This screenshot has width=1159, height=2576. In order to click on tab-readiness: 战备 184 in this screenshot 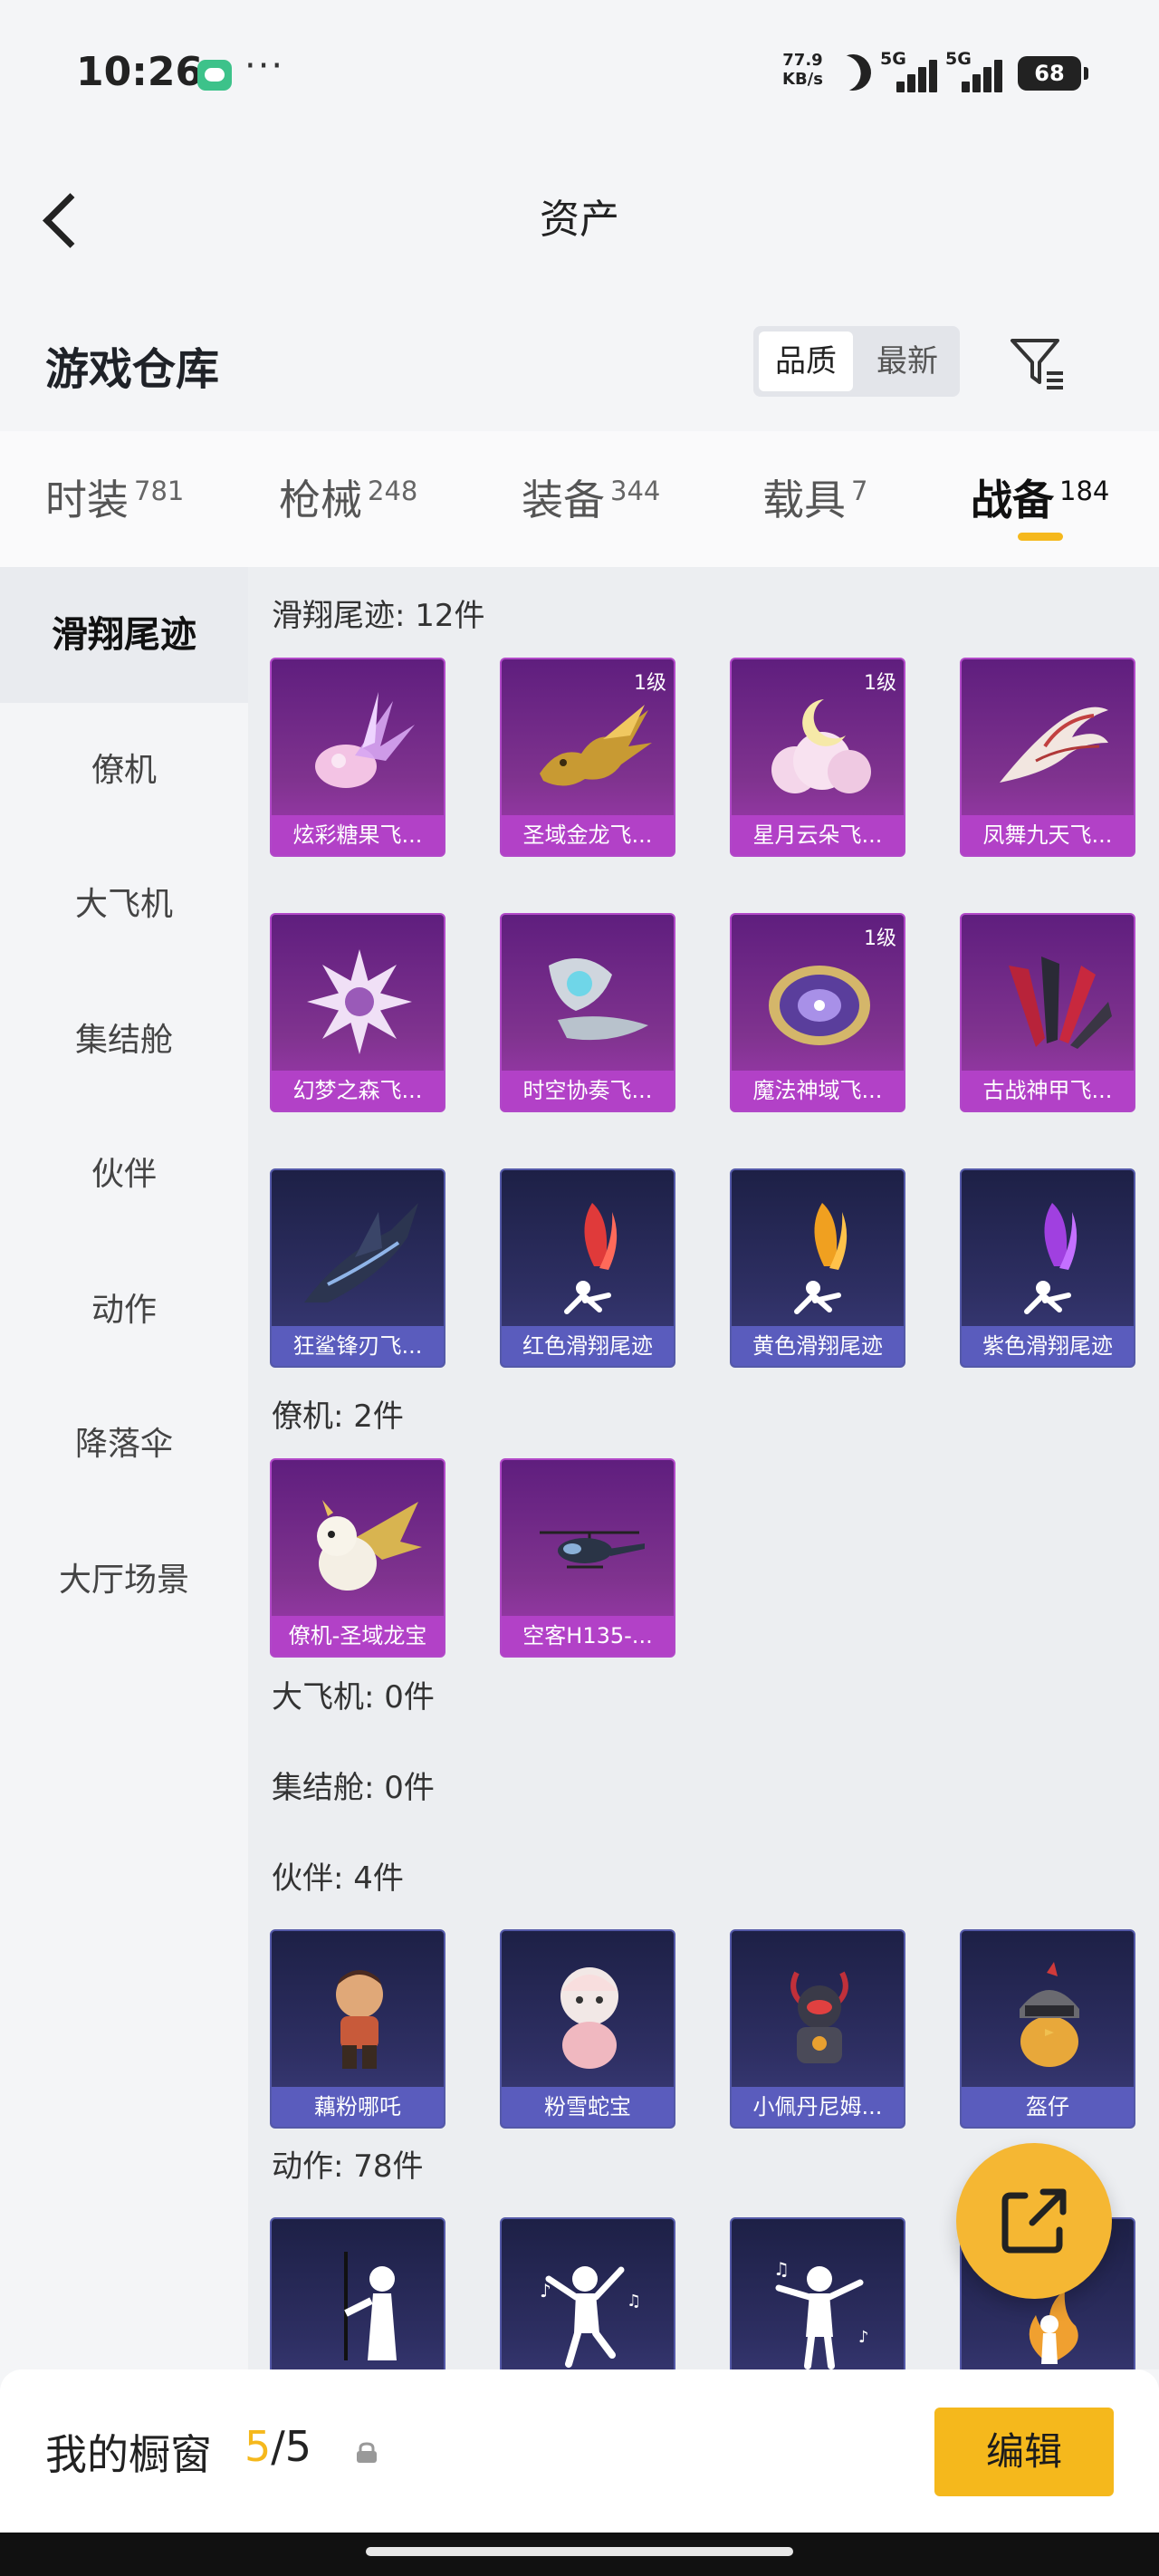, I will do `click(1040, 497)`.